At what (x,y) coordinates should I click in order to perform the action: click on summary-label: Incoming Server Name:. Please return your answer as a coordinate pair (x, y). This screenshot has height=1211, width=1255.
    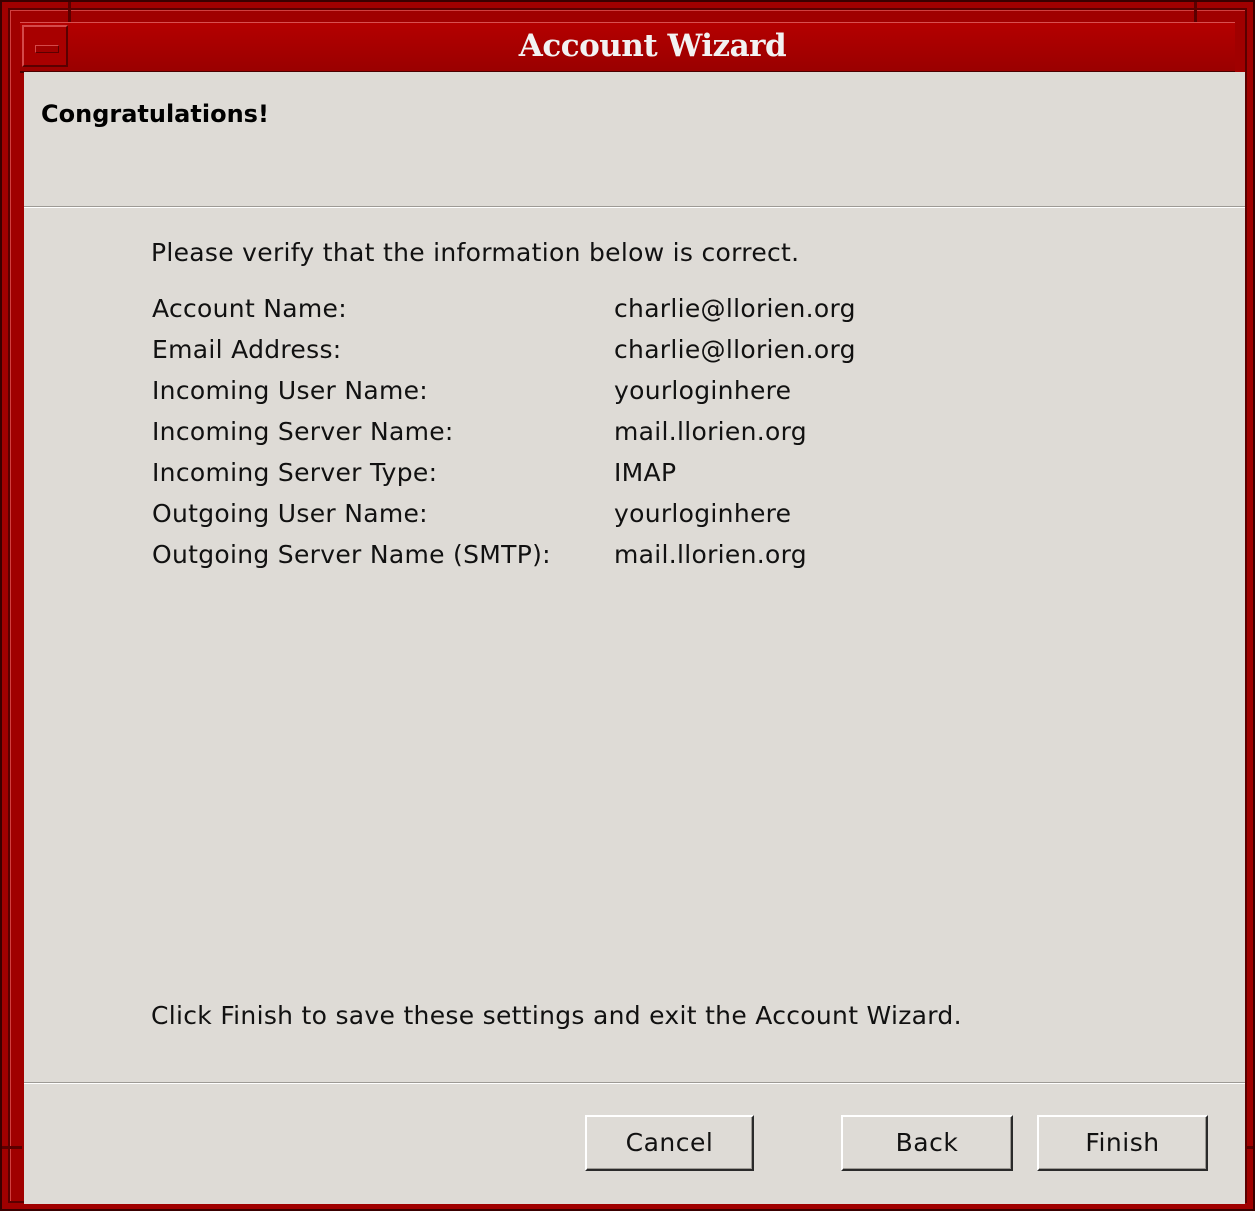
    Looking at the image, I should click on (303, 431).